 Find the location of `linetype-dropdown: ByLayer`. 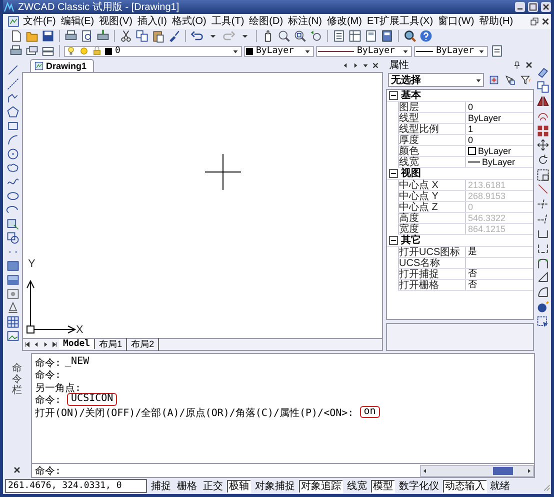

linetype-dropdown: ByLayer is located at coordinates (364, 51).